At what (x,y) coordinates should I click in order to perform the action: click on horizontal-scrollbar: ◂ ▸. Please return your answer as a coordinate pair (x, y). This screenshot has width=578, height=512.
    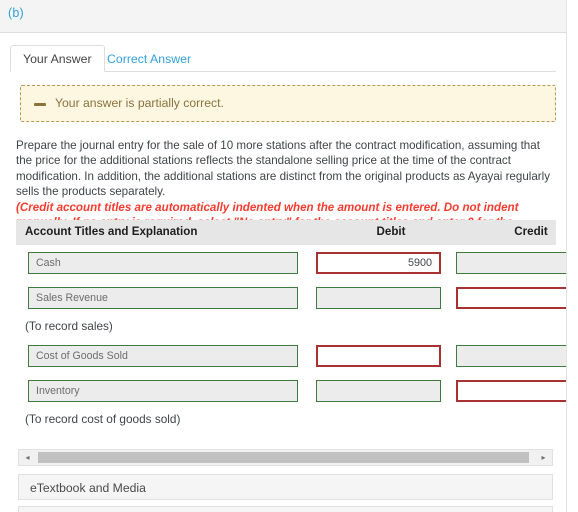
    Looking at the image, I should click on (285, 457).